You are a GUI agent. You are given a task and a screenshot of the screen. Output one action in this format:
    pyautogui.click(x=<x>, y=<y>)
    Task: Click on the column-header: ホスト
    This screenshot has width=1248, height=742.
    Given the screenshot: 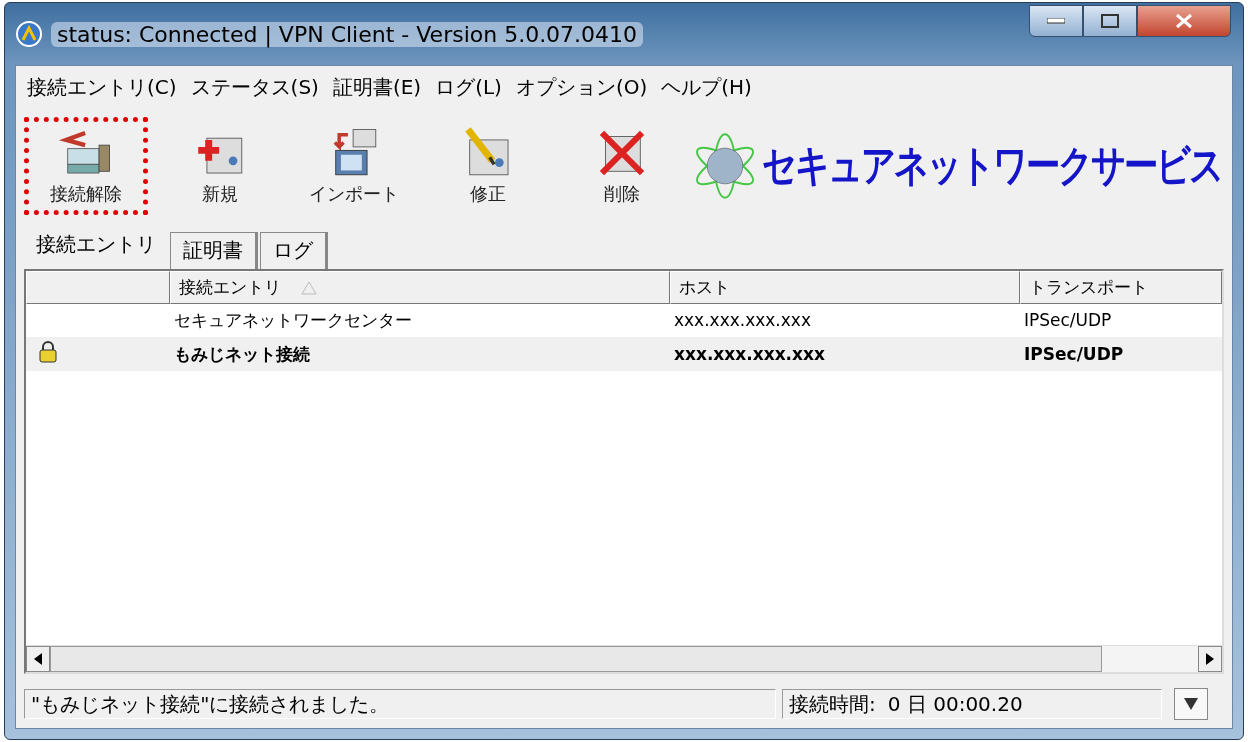 What is the action you would take?
    pyautogui.click(x=845, y=287)
    